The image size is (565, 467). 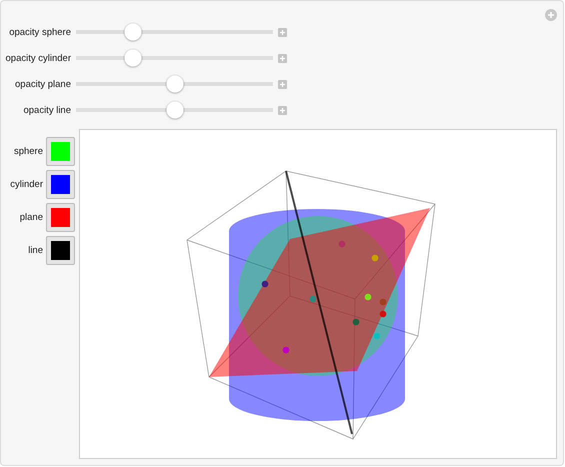 I want to click on color-label: line, so click(x=35, y=250).